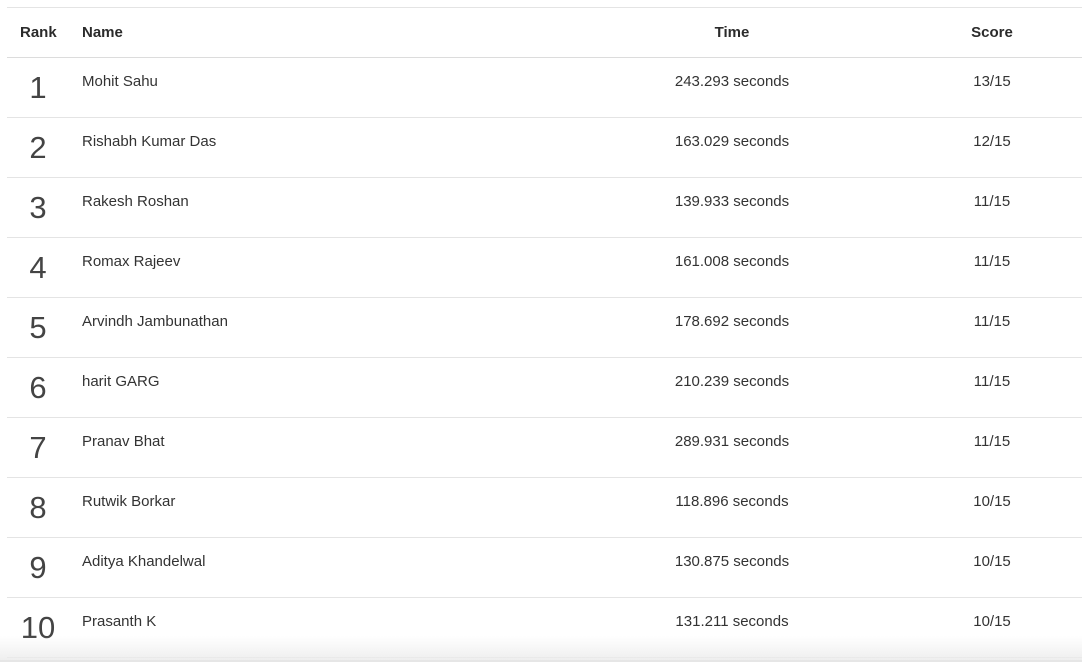  I want to click on time-cell: 210.239 seconds, so click(732, 381).